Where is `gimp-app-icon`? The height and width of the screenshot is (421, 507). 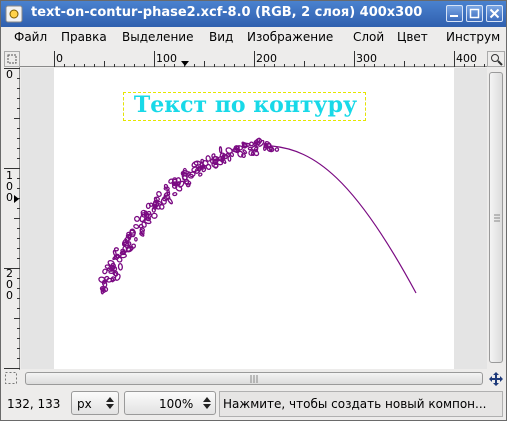
gimp-app-icon is located at coordinates (14, 14).